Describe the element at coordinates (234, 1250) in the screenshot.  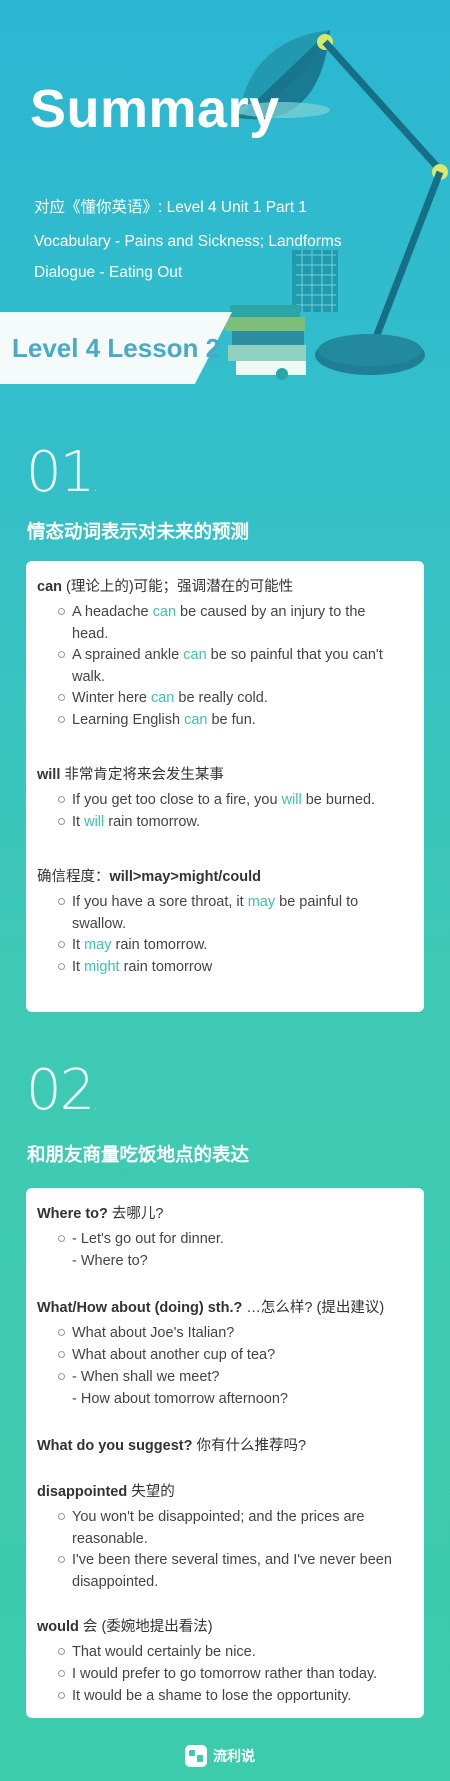
I see `list-item: - Let's go out for dinner. - Where to?` at that location.